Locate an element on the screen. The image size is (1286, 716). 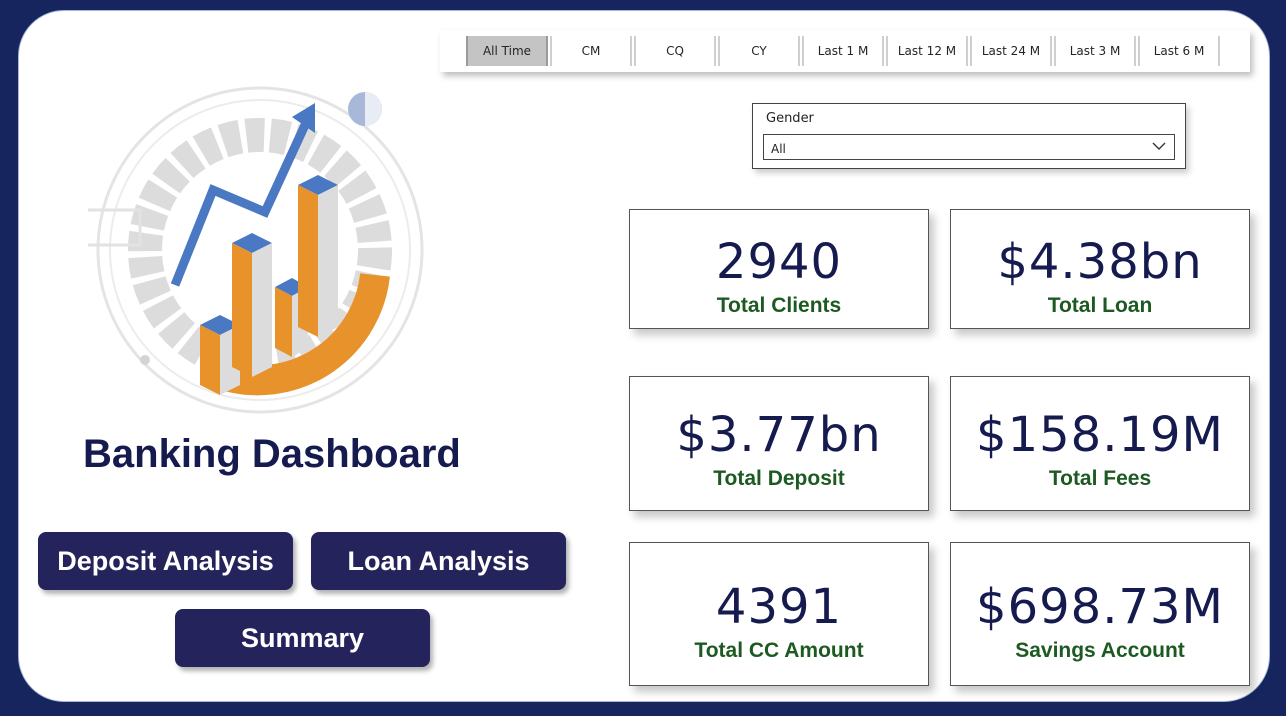
period-last-1m: Last 1 M is located at coordinates (843, 51).